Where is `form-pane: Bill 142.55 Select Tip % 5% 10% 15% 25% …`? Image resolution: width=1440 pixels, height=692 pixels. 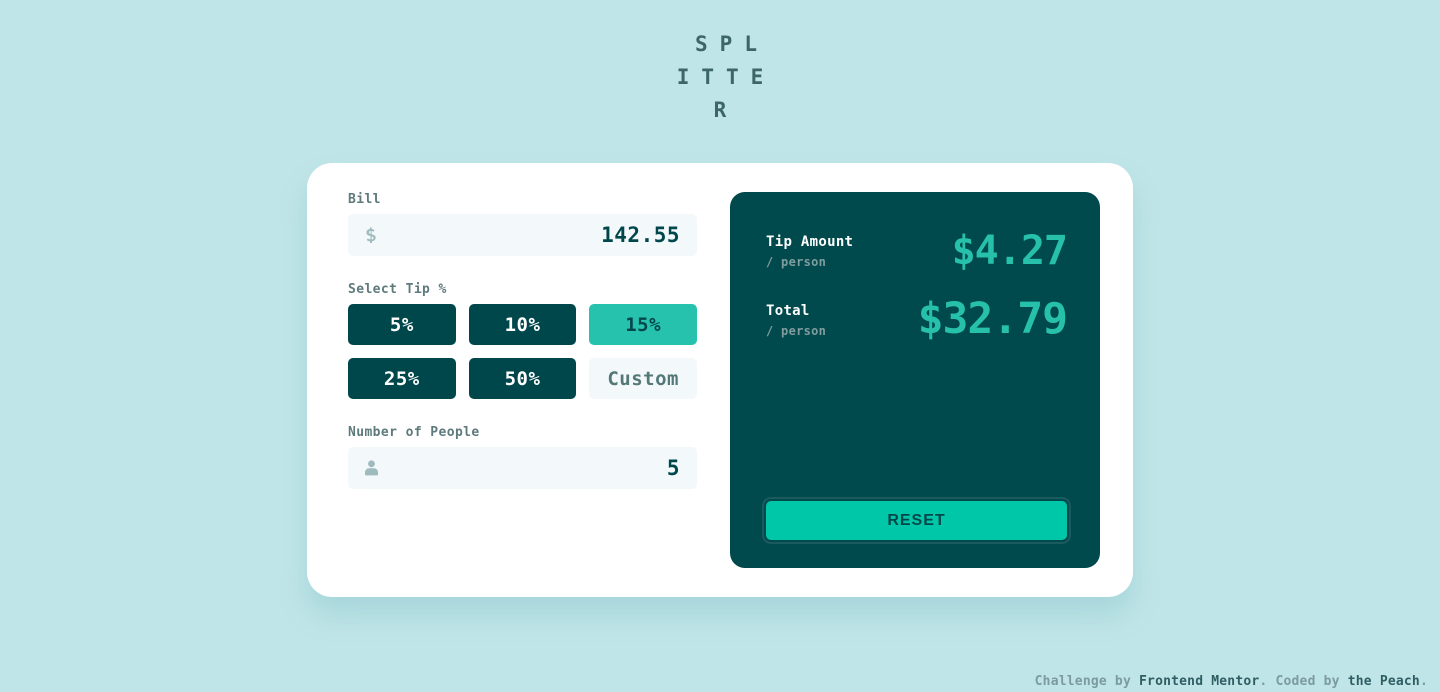
form-pane: Bill 142.55 Select Tip % 5% 10% 15% 25% … is located at coordinates (522, 380).